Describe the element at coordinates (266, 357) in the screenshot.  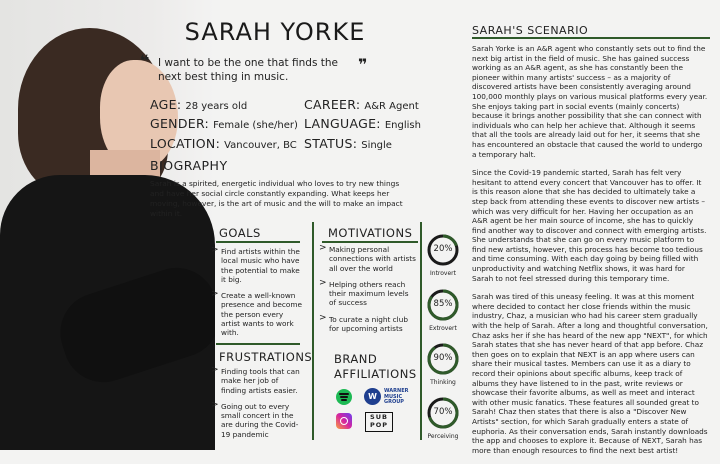
I see `frustrations-title: FRUSTRATIONS` at that location.